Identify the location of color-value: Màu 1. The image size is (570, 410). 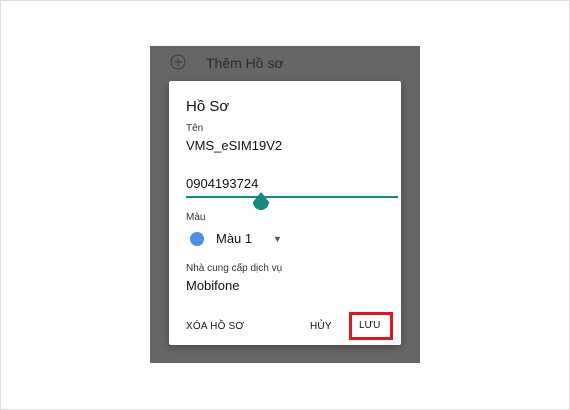
(234, 238).